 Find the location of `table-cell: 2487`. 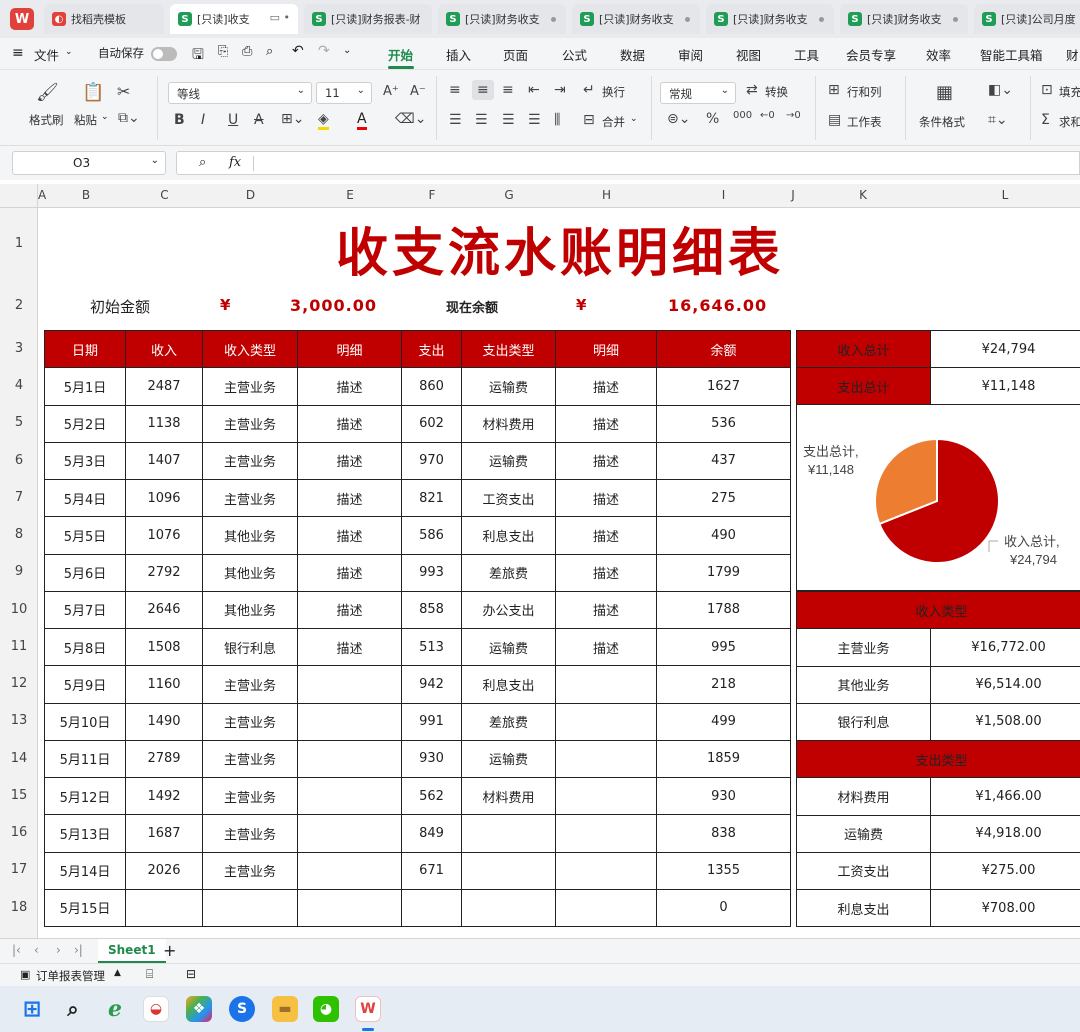

table-cell: 2487 is located at coordinates (164, 386).